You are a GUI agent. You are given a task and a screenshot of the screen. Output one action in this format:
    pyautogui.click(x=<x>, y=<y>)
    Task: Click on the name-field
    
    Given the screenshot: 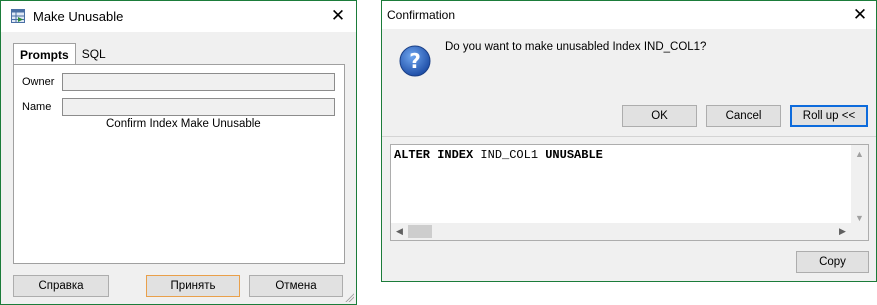 What is the action you would take?
    pyautogui.click(x=198, y=107)
    